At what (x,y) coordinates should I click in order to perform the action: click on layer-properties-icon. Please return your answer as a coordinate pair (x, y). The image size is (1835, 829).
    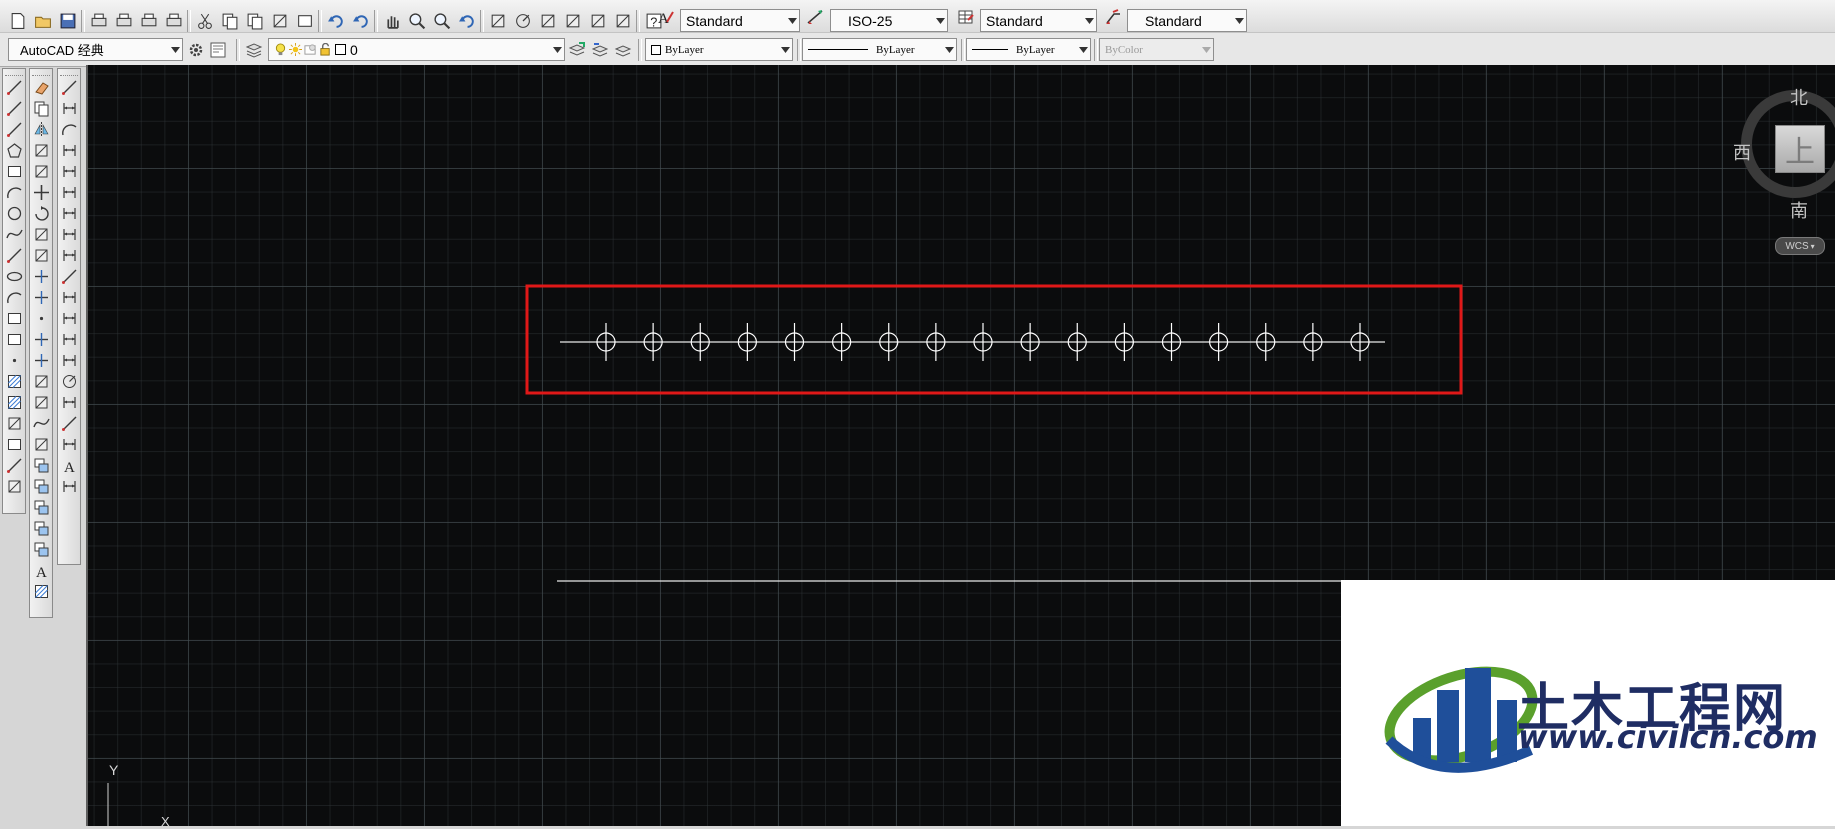
    Looking at the image, I should click on (253, 49).